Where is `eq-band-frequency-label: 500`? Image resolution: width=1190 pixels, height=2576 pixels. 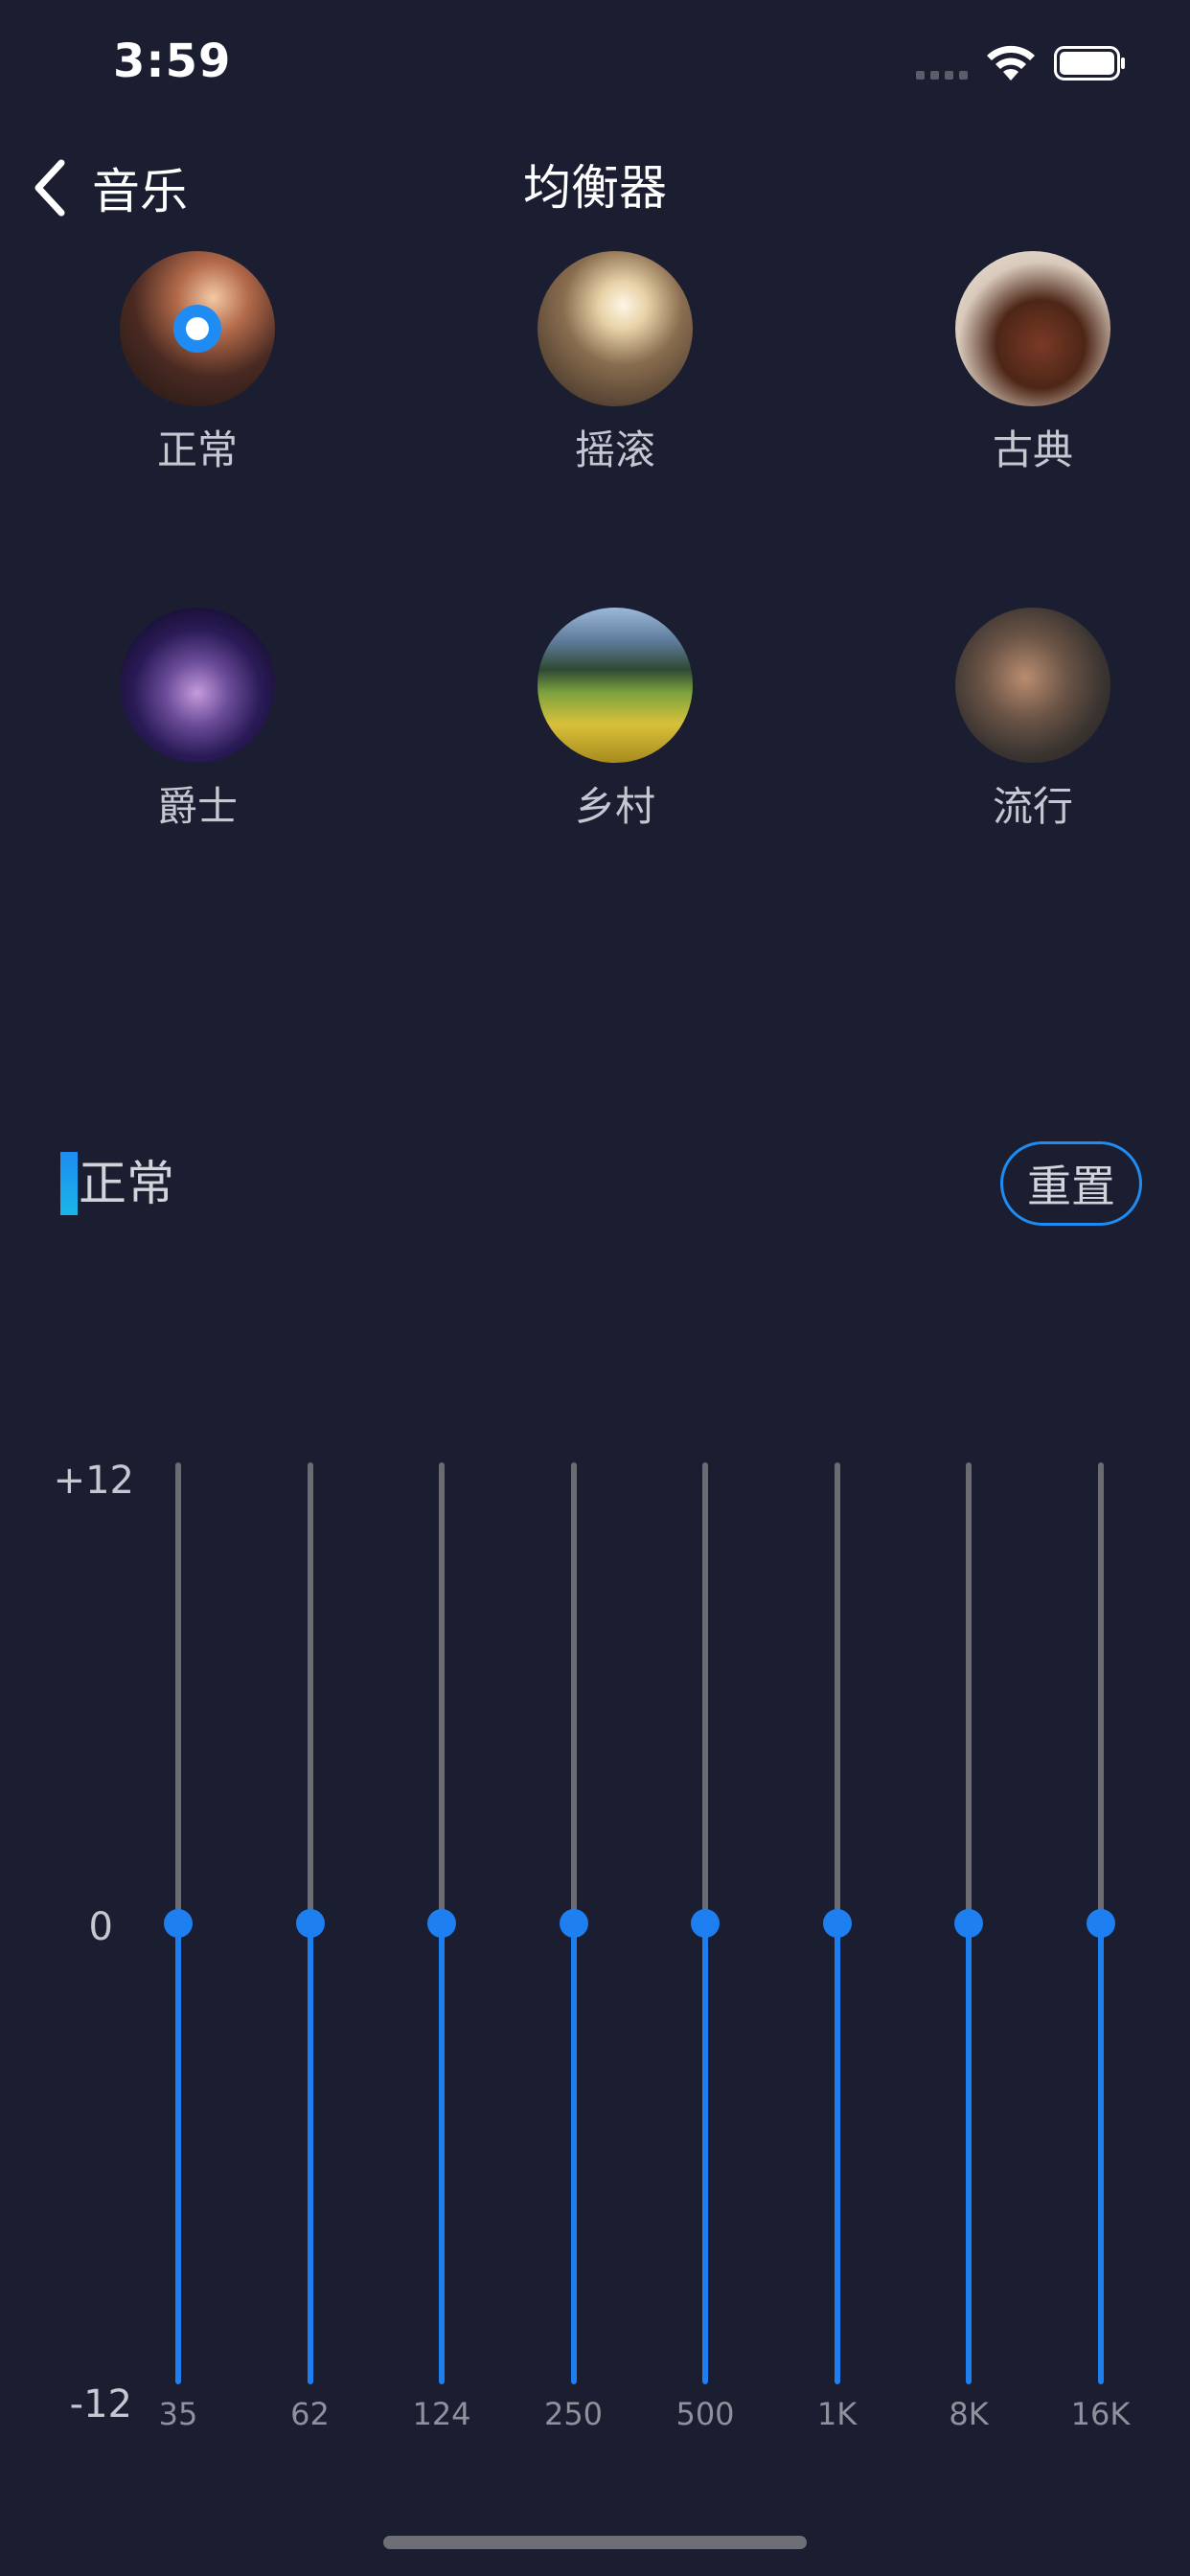
eq-band-frequency-label: 500 is located at coordinates (705, 2414).